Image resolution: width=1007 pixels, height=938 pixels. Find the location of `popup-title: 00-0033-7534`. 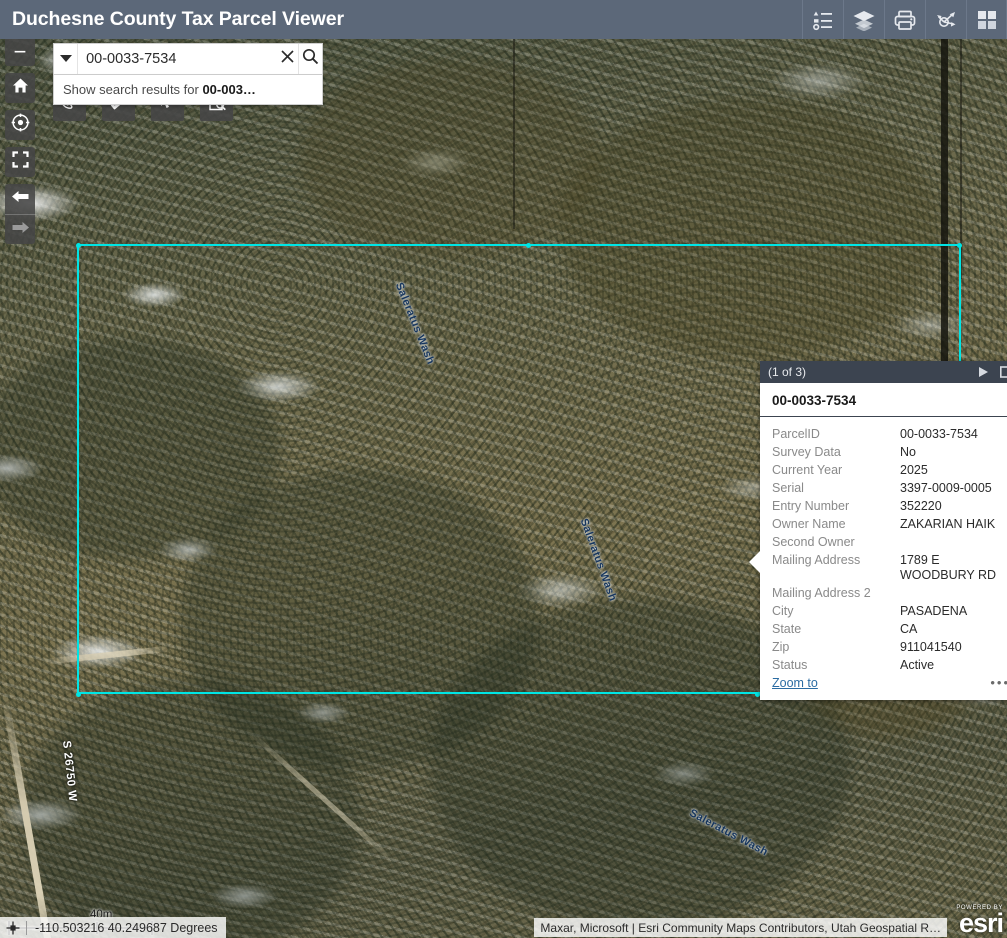

popup-title: 00-0033-7534 is located at coordinates (883, 400).